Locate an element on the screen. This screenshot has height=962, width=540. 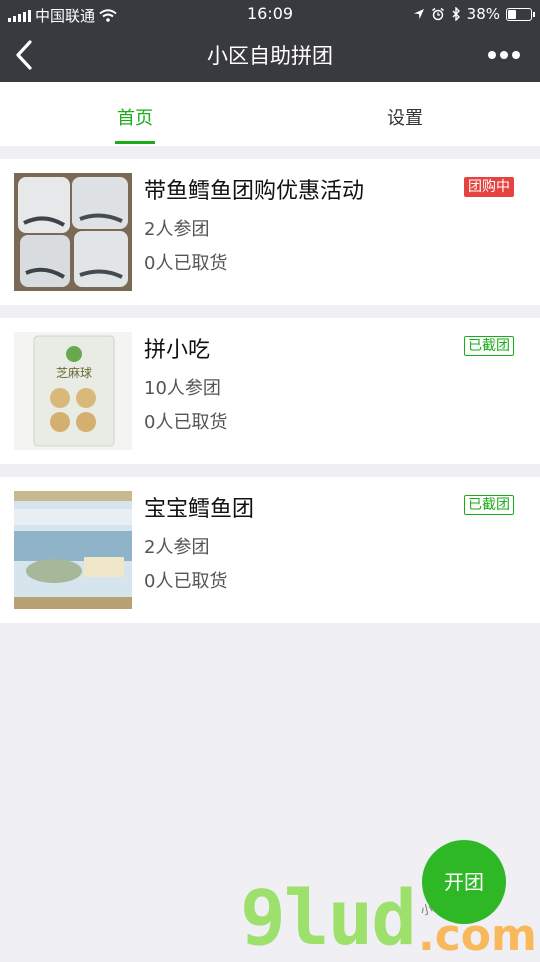
tab-settings-label: 设置 is located at coordinates (405, 118).